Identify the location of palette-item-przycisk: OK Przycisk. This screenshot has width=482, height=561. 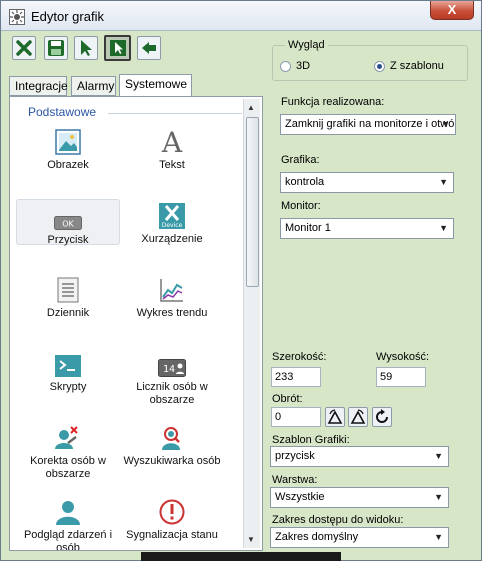
(68, 222).